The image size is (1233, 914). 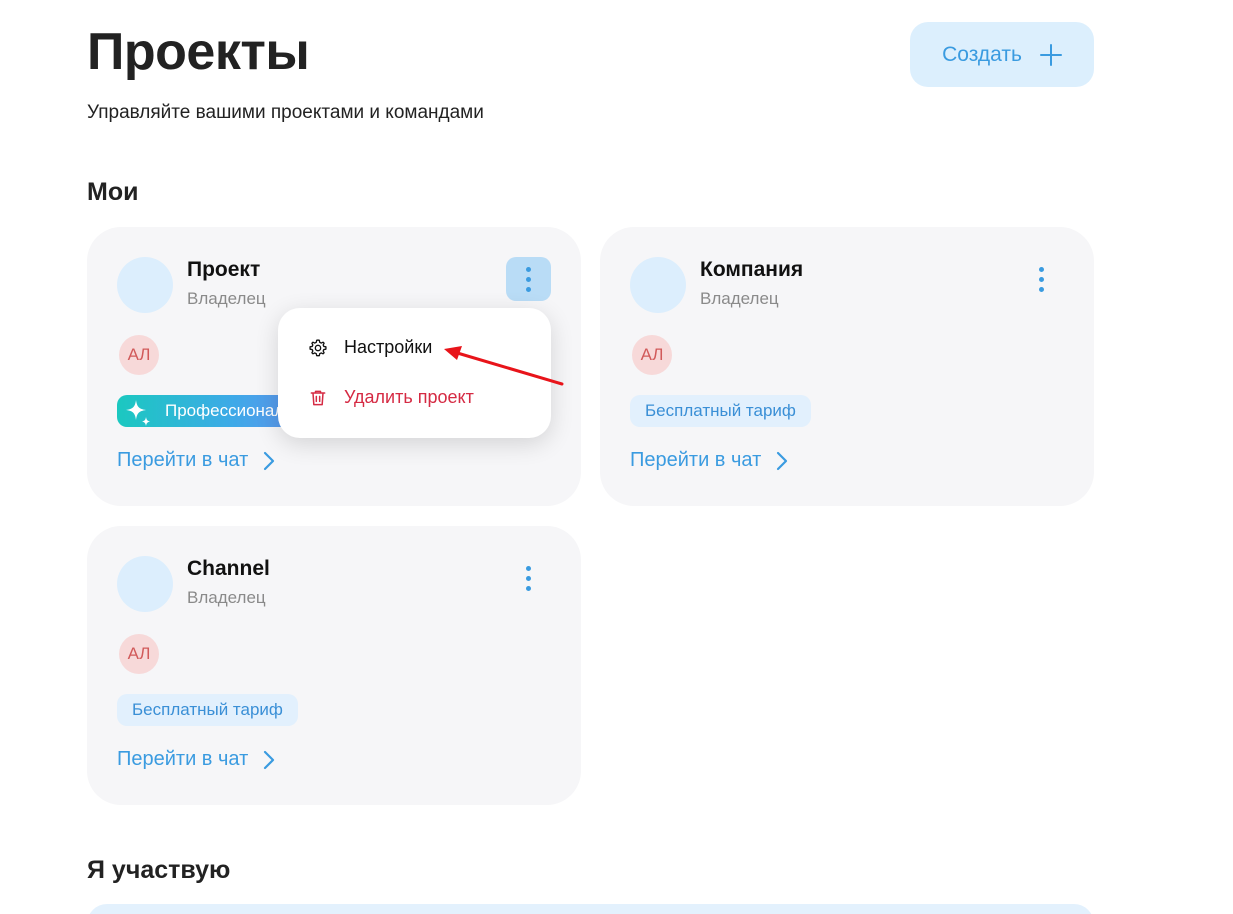 I want to click on menu-item-settings: Настройки, so click(x=370, y=347).